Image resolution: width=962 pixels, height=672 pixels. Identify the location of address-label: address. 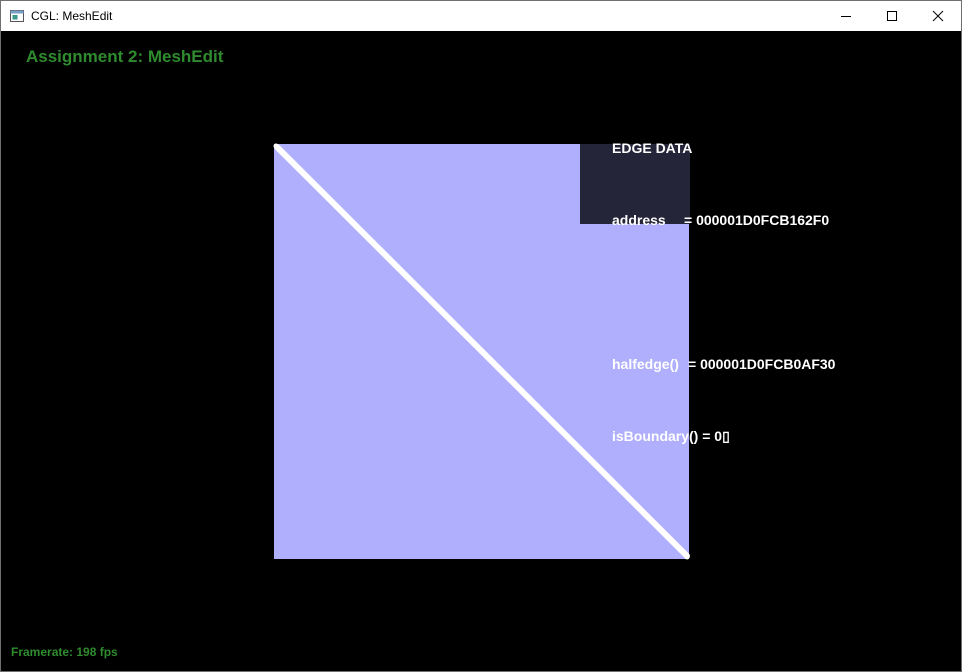
(639, 220).